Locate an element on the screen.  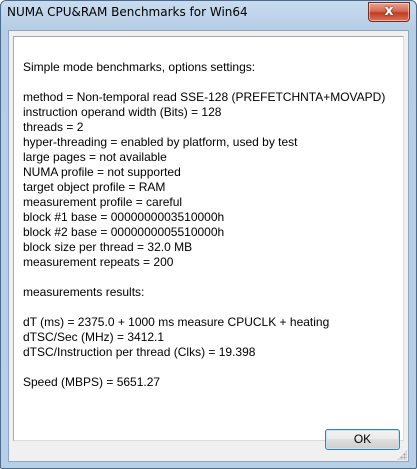
close-button: x is located at coordinates (389, 12).